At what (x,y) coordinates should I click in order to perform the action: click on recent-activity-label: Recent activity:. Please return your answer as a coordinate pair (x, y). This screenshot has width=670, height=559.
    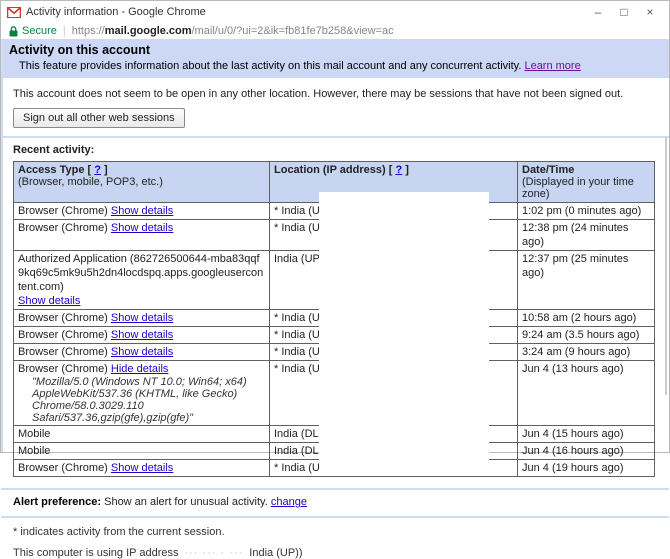
    Looking at the image, I should click on (54, 150).